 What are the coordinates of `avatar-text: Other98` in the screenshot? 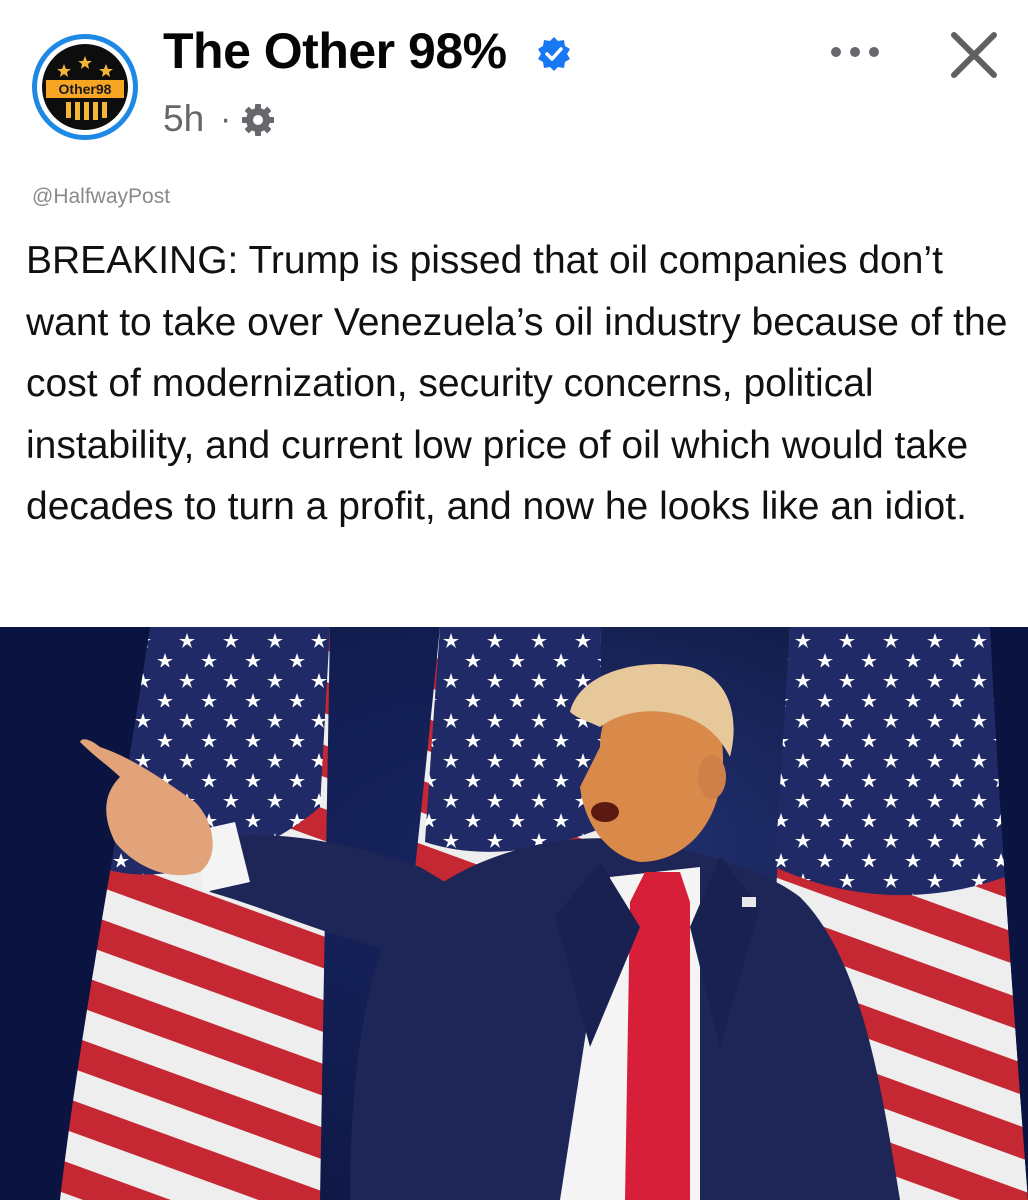 It's located at (85, 89).